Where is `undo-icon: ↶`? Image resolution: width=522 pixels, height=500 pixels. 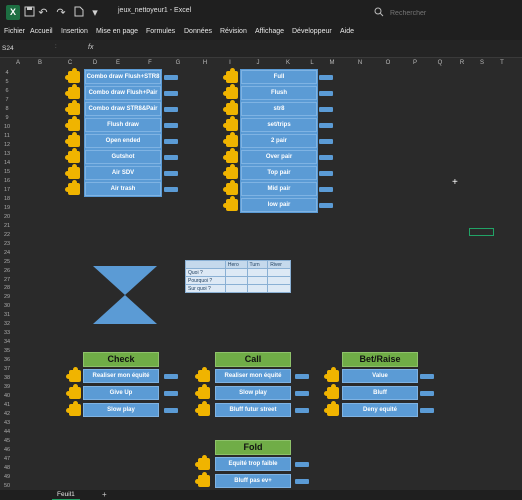 undo-icon: ↶ is located at coordinates (43, 13).